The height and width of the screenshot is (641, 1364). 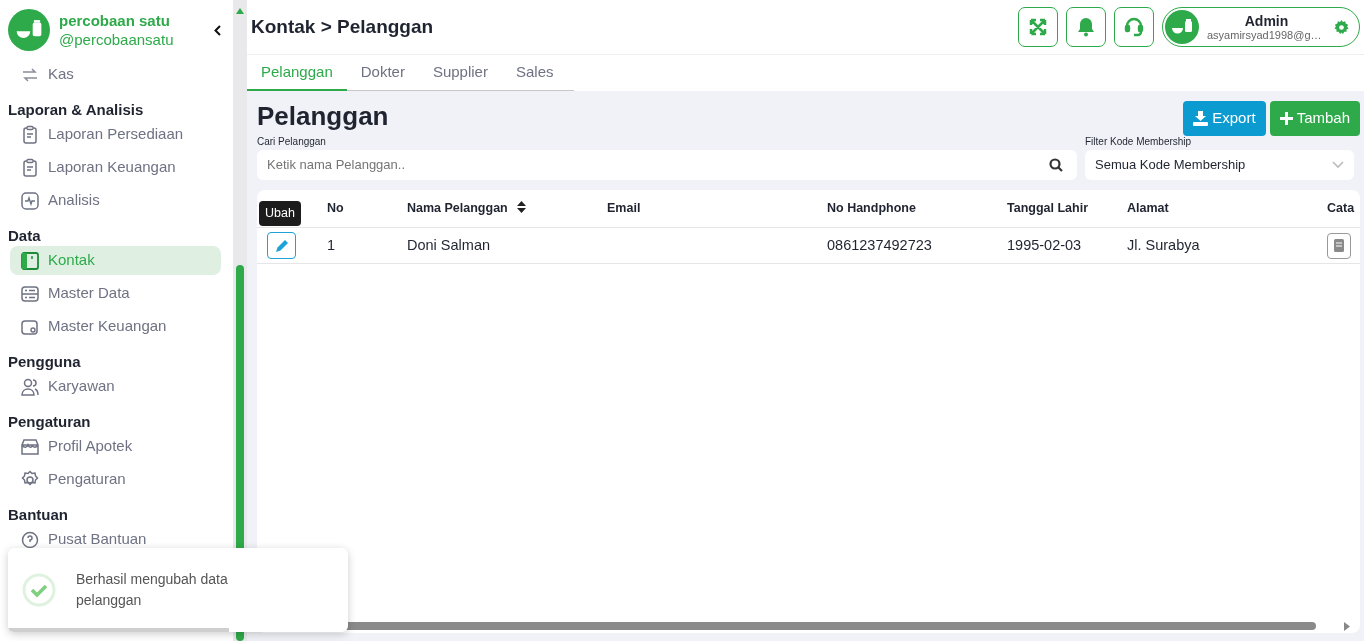 I want to click on search-field: Ketik nama Pelanggan.., so click(x=667, y=164).